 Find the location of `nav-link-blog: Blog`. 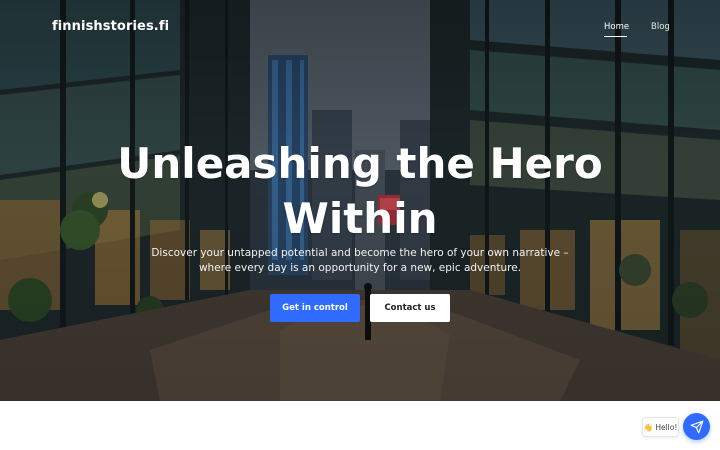

nav-link-blog: Blog is located at coordinates (660, 27).